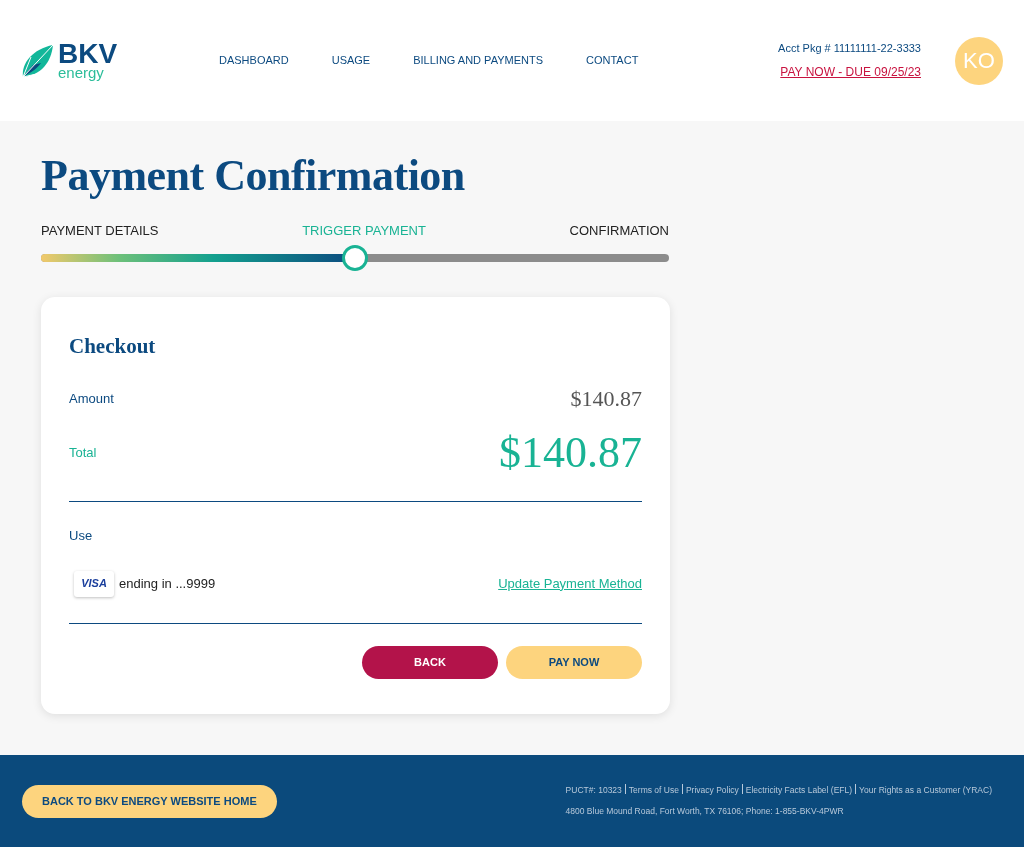 This screenshot has width=1024, height=847. What do you see at coordinates (705, 811) in the screenshot?
I see `footer-address: 4800 Blue Mound Road, Fort Worth, TX 76106; Phone: 1-855-BKV-4PWR` at bounding box center [705, 811].